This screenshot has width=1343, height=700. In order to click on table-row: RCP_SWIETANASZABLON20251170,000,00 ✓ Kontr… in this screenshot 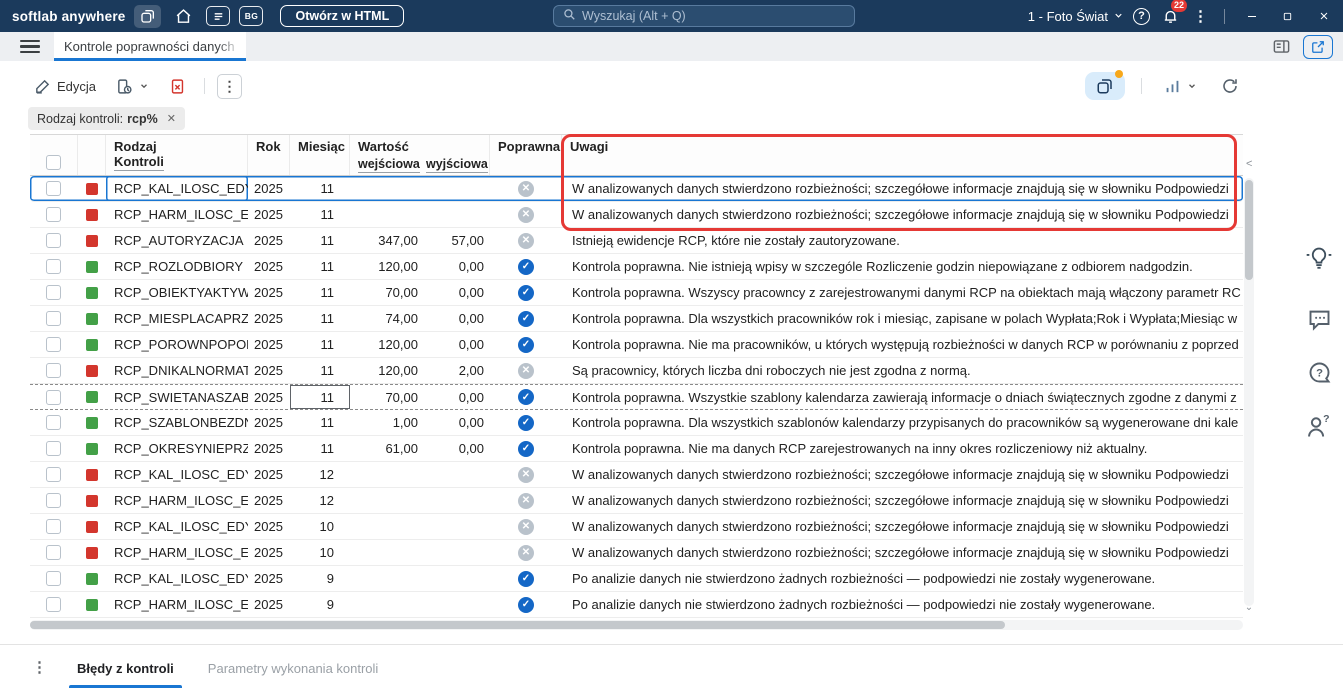, I will do `click(636, 397)`.